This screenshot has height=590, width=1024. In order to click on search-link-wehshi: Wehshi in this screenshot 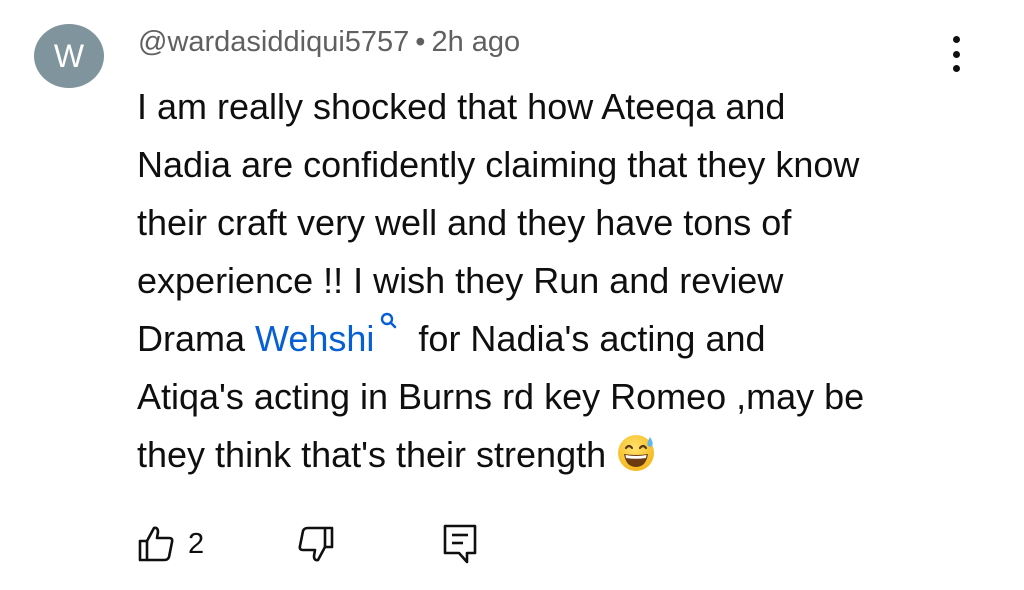, I will do `click(336, 335)`.